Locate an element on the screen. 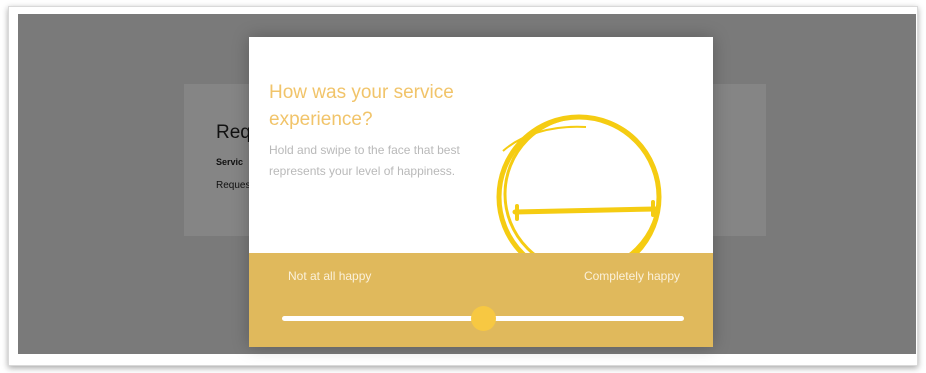 This screenshot has width=926, height=373. background-page-title: Req is located at coordinates (233, 132).